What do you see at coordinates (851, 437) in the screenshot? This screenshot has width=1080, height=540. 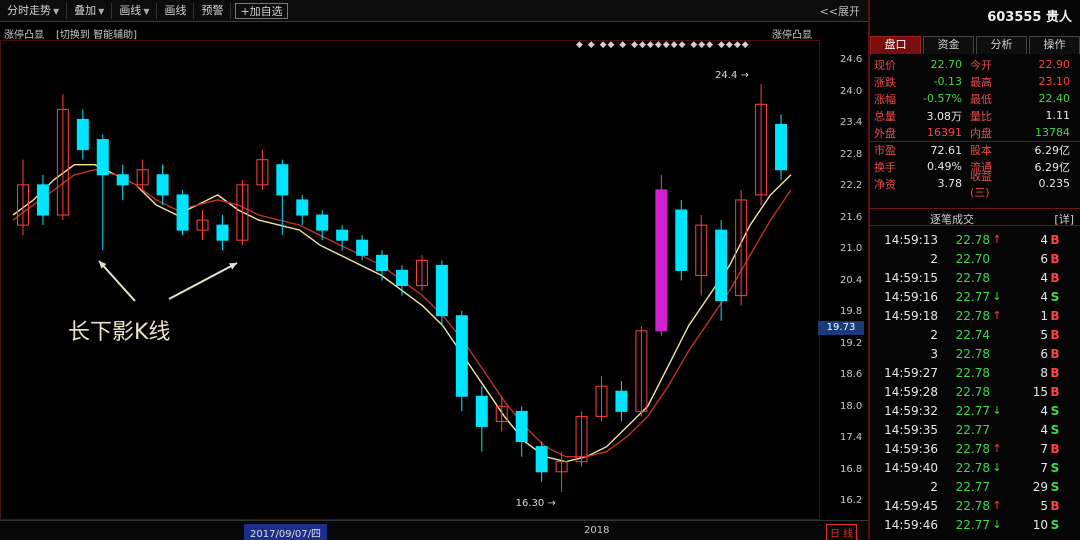 I see `price-tick: 17.4` at bounding box center [851, 437].